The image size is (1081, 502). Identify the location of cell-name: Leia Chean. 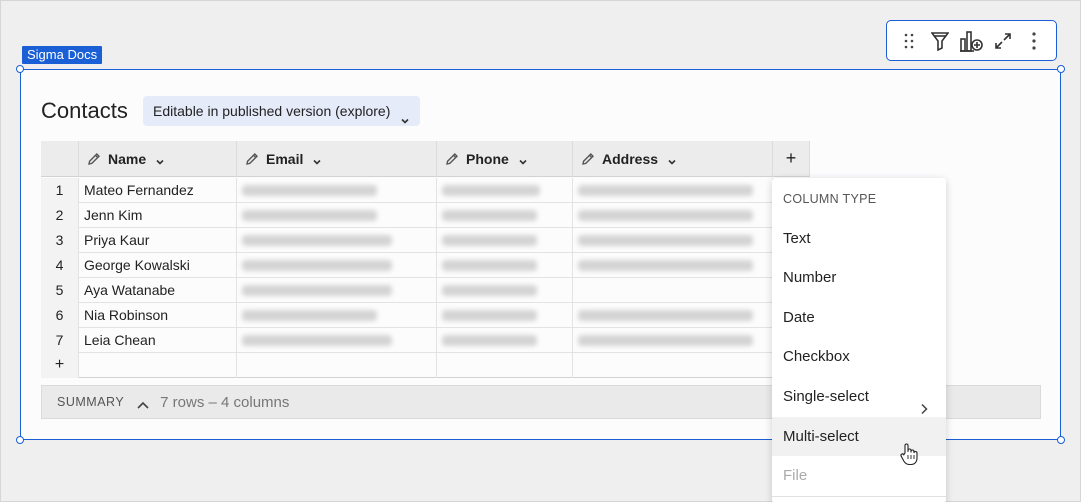
(158, 340).